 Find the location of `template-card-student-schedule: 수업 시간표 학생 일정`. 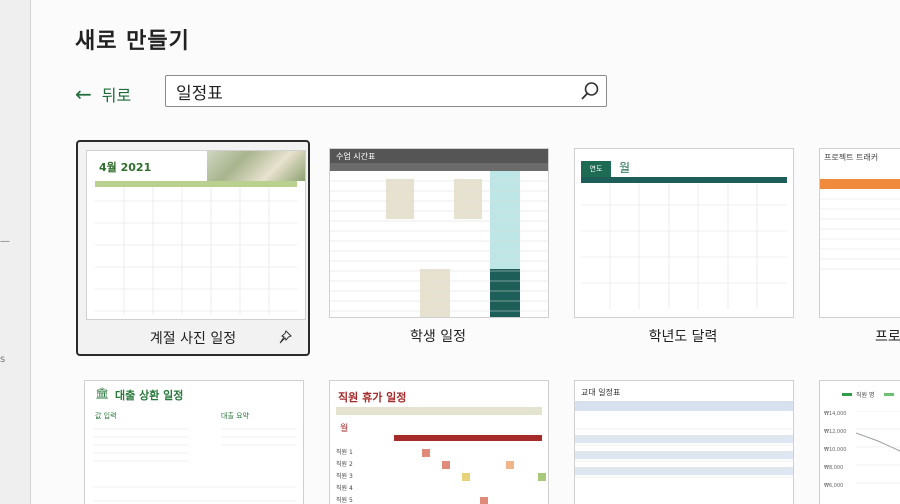

template-card-student-schedule: 수업 시간표 학생 일정 is located at coordinates (438, 248).